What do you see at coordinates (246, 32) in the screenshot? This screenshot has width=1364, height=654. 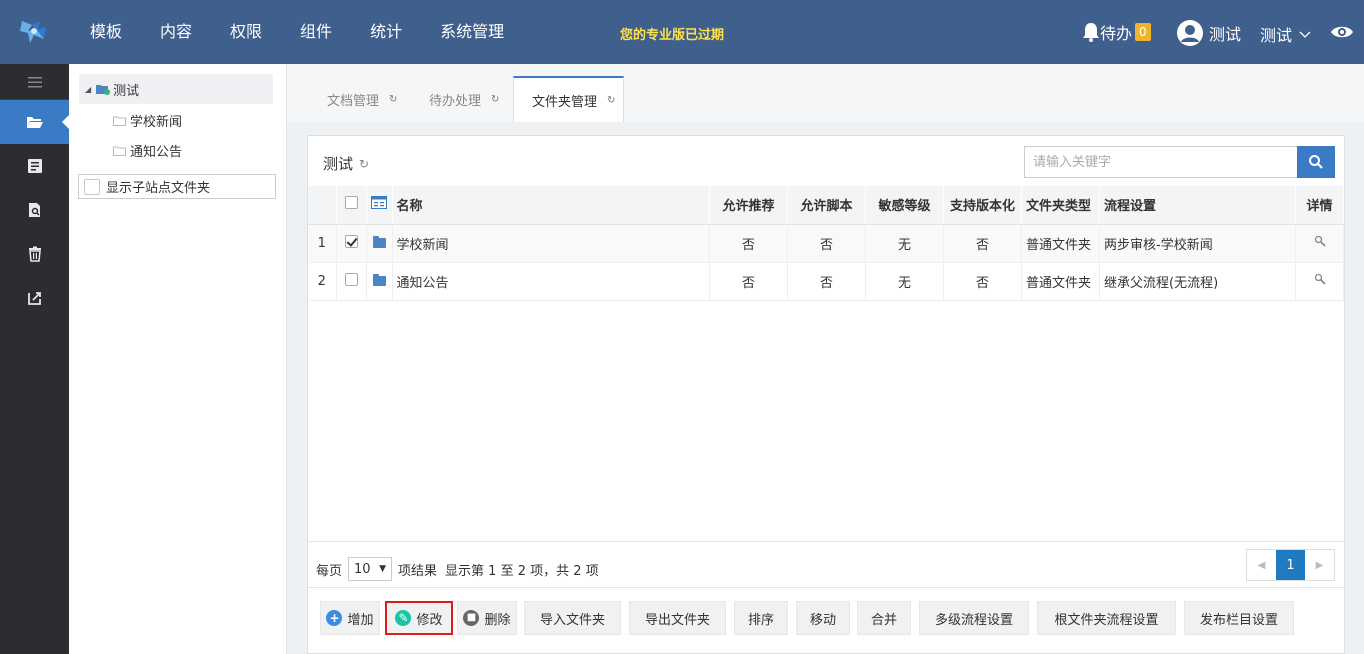 I see `nav-permission: 权限` at bounding box center [246, 32].